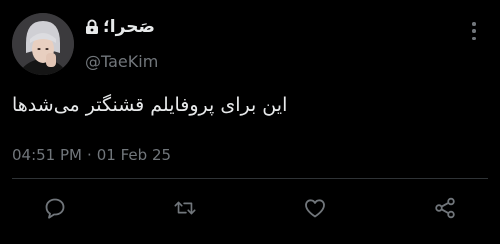 This screenshot has height=244, width=500. What do you see at coordinates (92, 27) in the screenshot?
I see `lock-icon` at bounding box center [92, 27].